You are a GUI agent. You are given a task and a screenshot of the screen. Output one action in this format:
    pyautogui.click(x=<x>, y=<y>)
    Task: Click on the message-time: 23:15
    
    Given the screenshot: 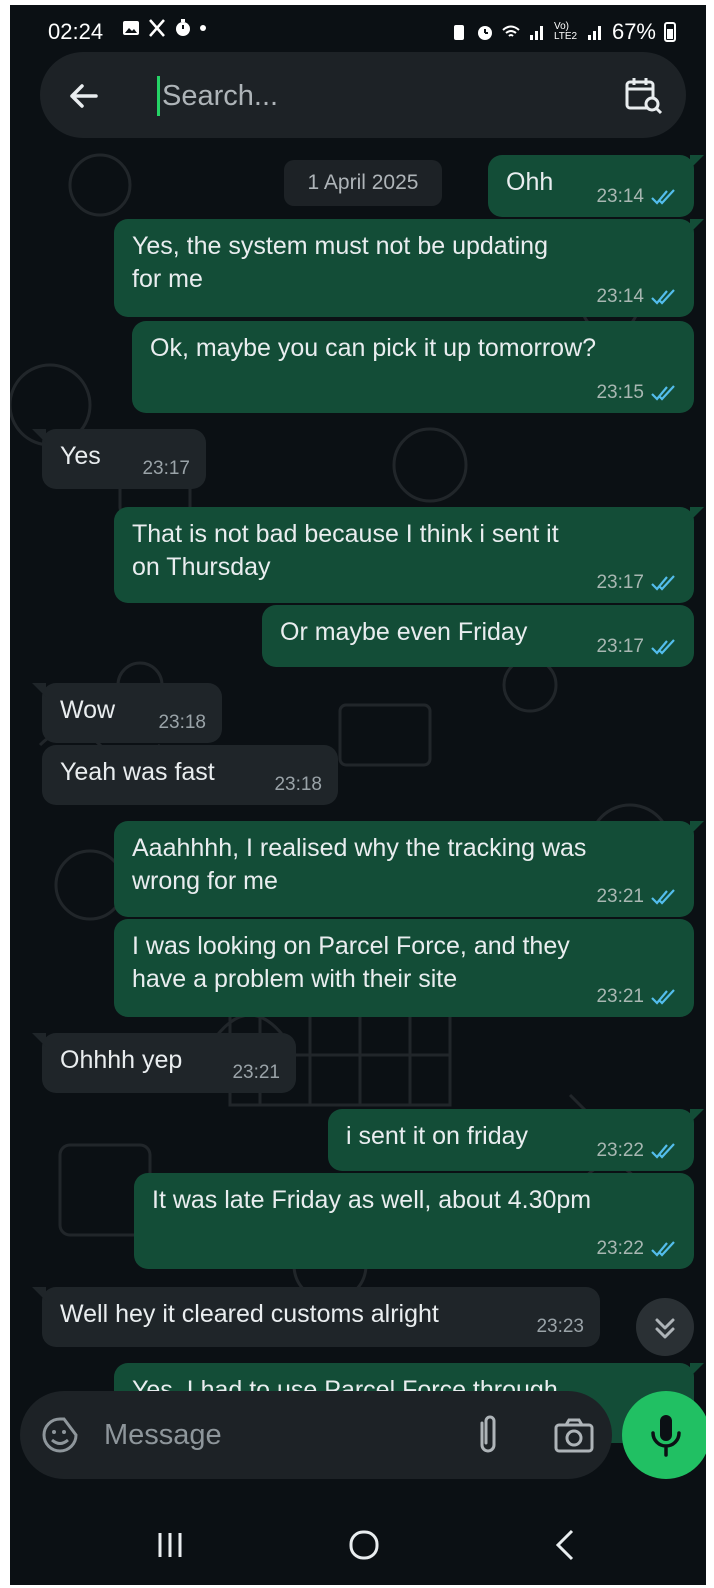 What is the action you would take?
    pyautogui.click(x=620, y=392)
    